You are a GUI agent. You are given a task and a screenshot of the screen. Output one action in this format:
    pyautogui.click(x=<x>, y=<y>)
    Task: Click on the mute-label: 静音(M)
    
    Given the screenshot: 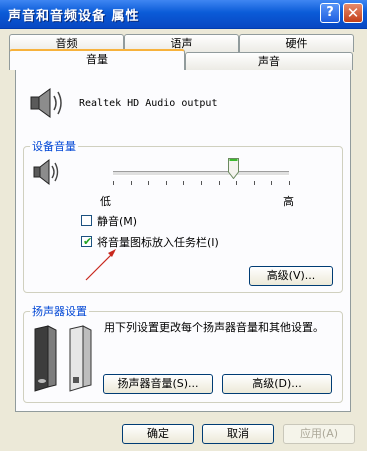 What is the action you would take?
    pyautogui.click(x=117, y=221)
    